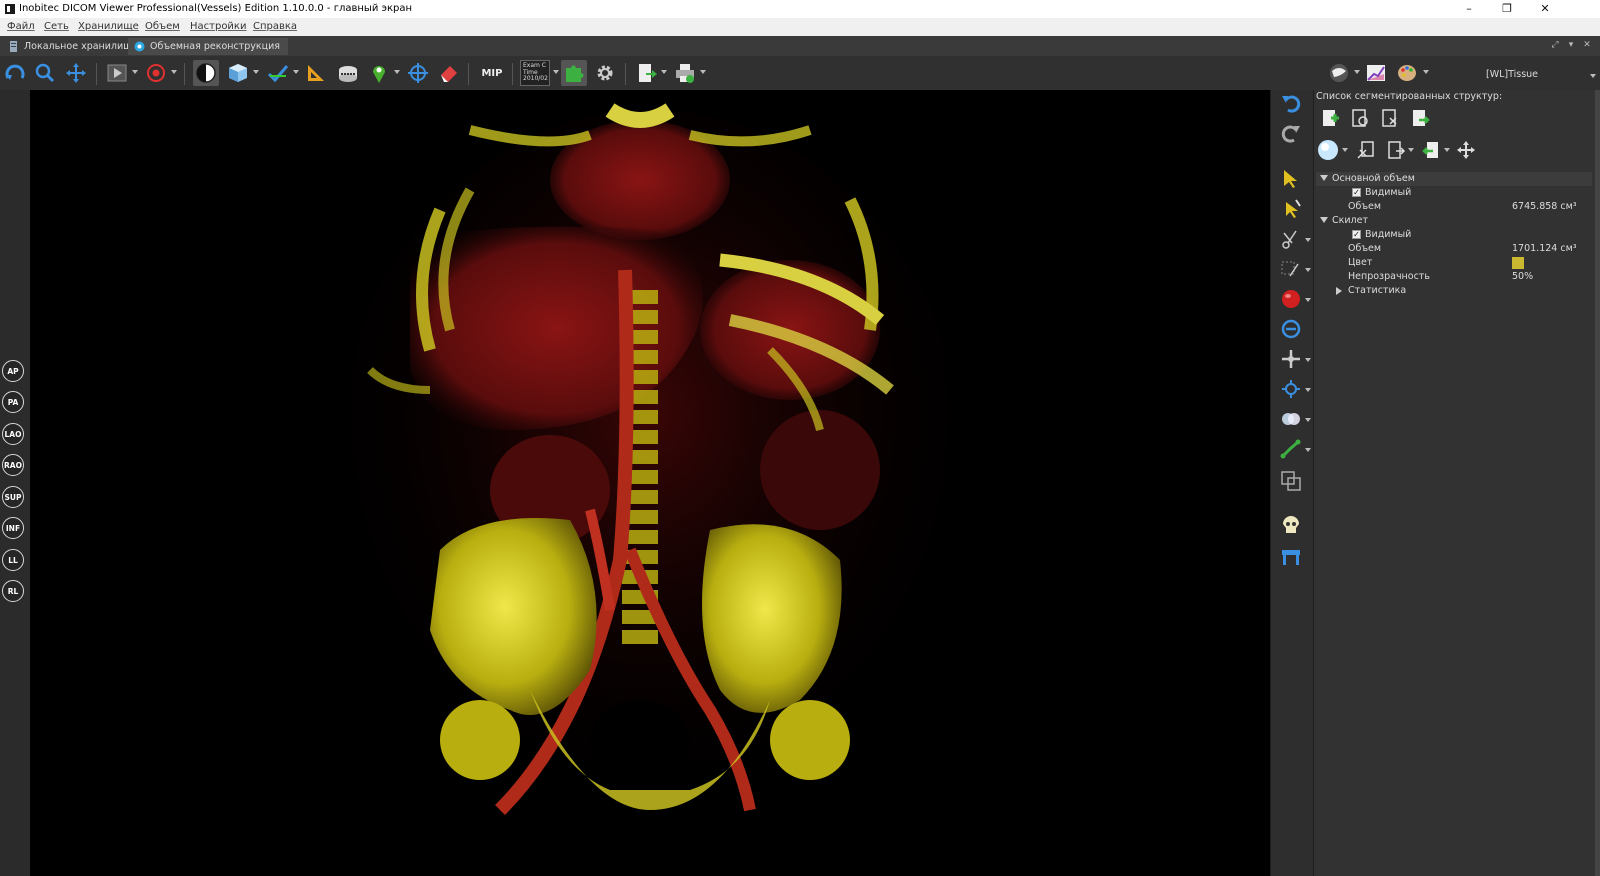 Image resolution: width=1600 pixels, height=876 pixels. What do you see at coordinates (1294, 449) in the screenshot?
I see `vessel-path-button` at bounding box center [1294, 449].